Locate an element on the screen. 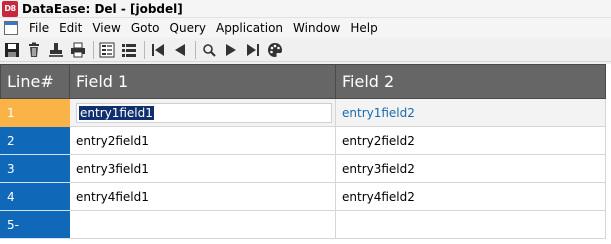 This screenshot has height=244, width=611. menu-window: Window is located at coordinates (316, 28).